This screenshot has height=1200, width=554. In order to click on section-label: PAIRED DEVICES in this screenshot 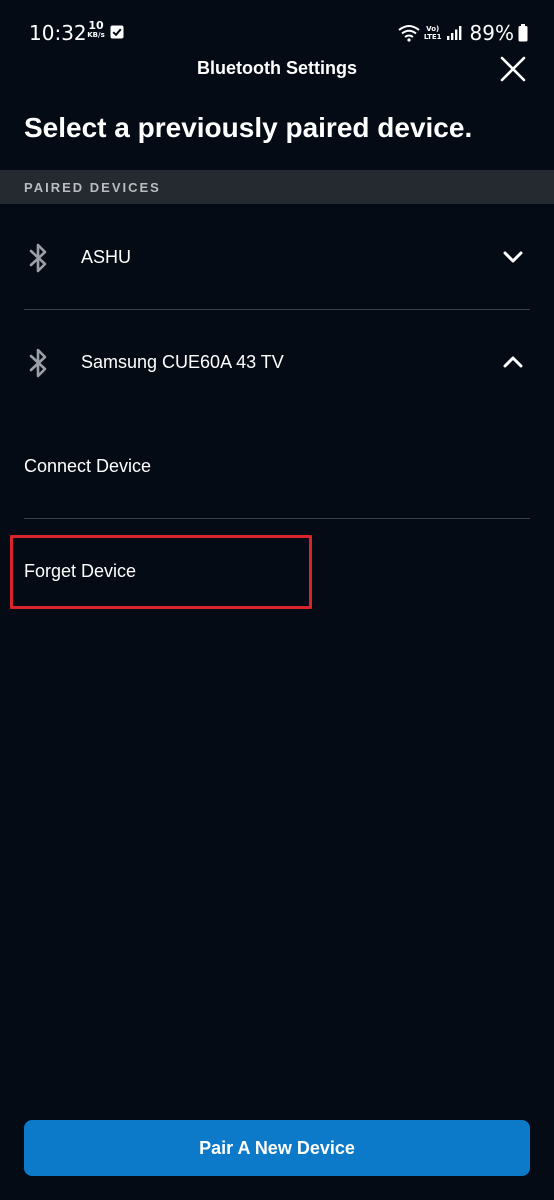, I will do `click(92, 187)`.